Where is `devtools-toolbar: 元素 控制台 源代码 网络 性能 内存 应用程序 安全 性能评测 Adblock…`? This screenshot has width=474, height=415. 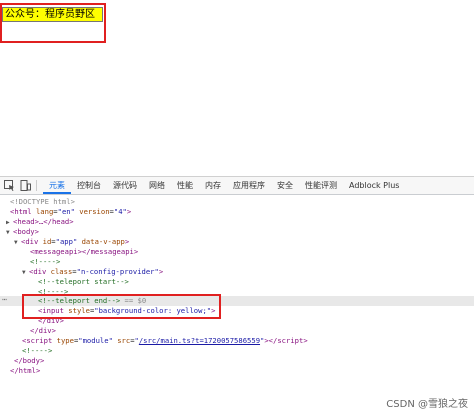
devtools-toolbar: 元素 控制台 源代码 网络 性能 内存 应用程序 安全 性能评测 Adblock… is located at coordinates (237, 186).